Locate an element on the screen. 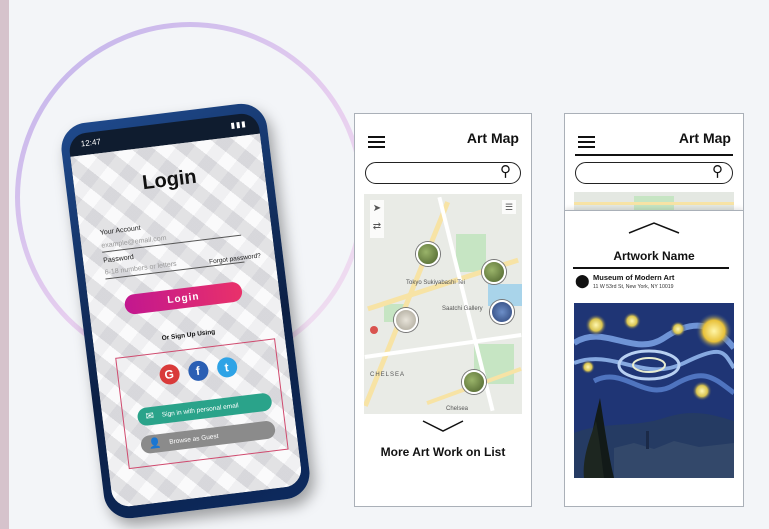  email-icon: ✉ is located at coordinates (149, 416).